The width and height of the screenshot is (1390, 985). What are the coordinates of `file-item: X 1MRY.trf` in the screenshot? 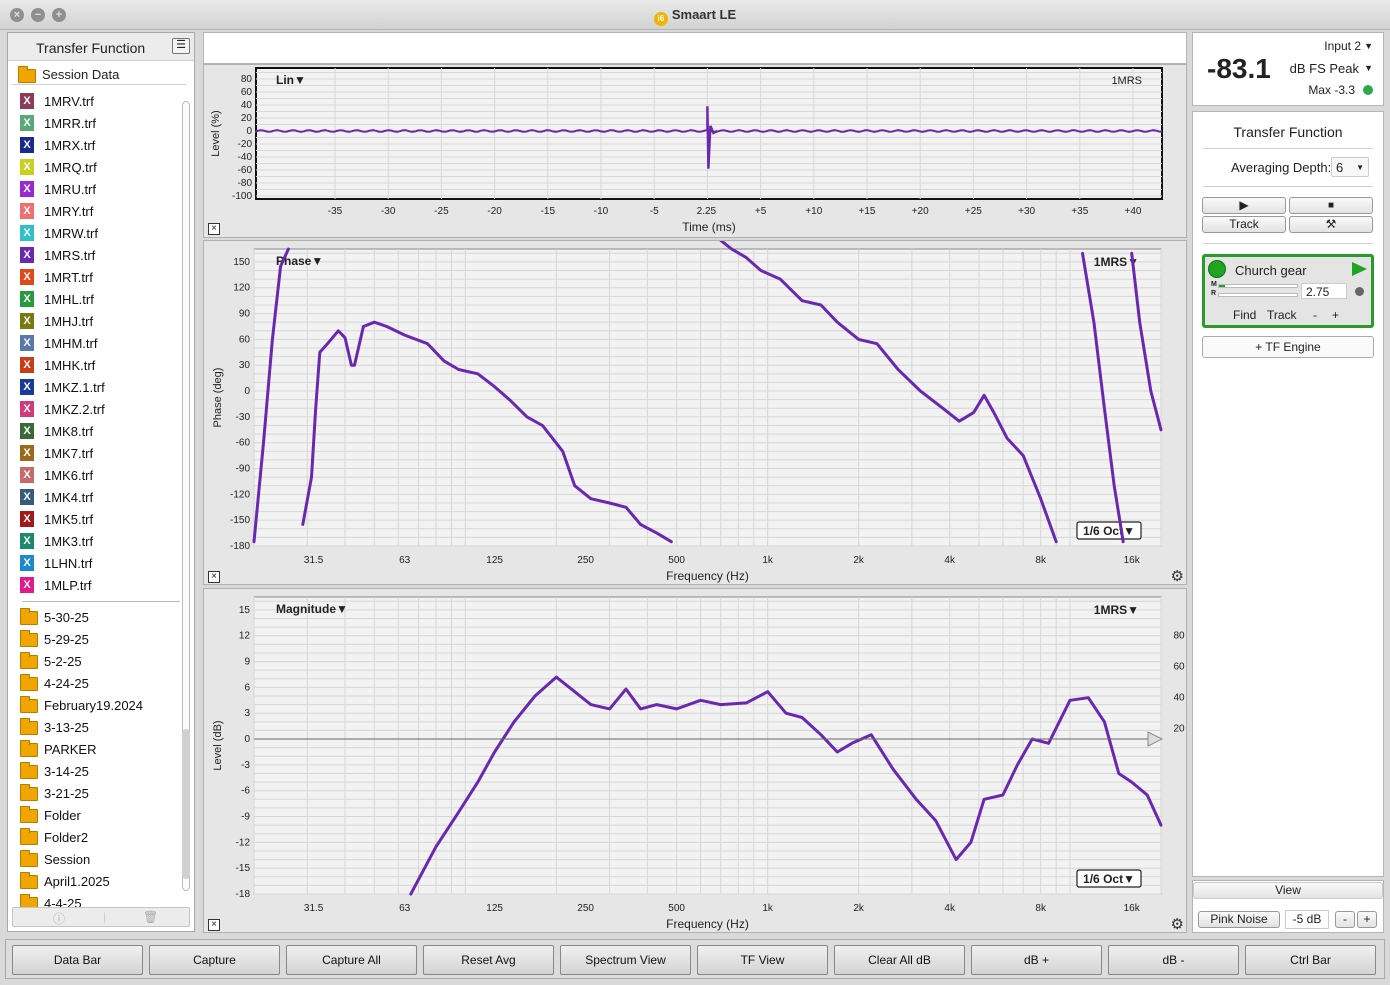 It's located at (97, 211).